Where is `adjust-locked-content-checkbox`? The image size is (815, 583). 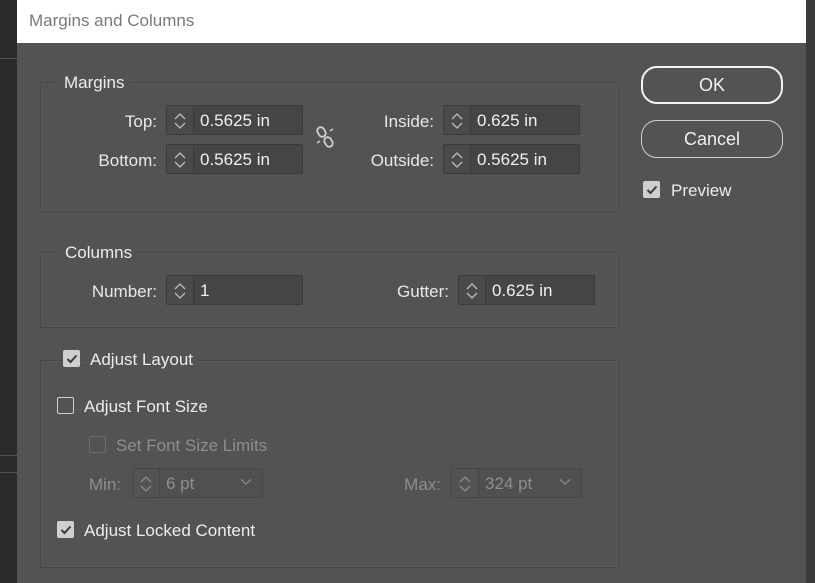
adjust-locked-content-checkbox is located at coordinates (65, 529).